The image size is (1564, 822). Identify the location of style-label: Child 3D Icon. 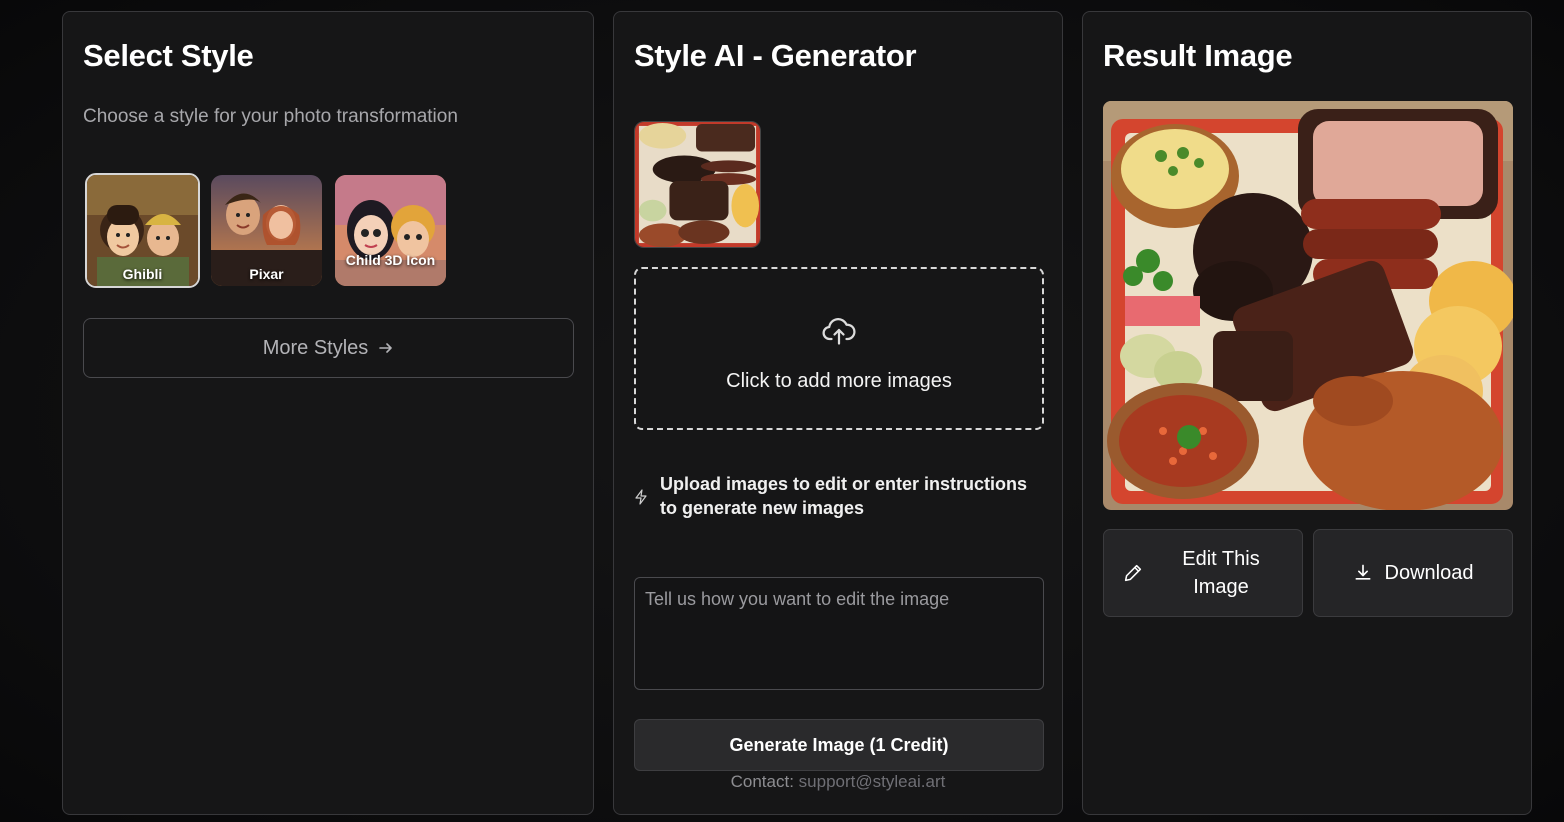
(390, 260).